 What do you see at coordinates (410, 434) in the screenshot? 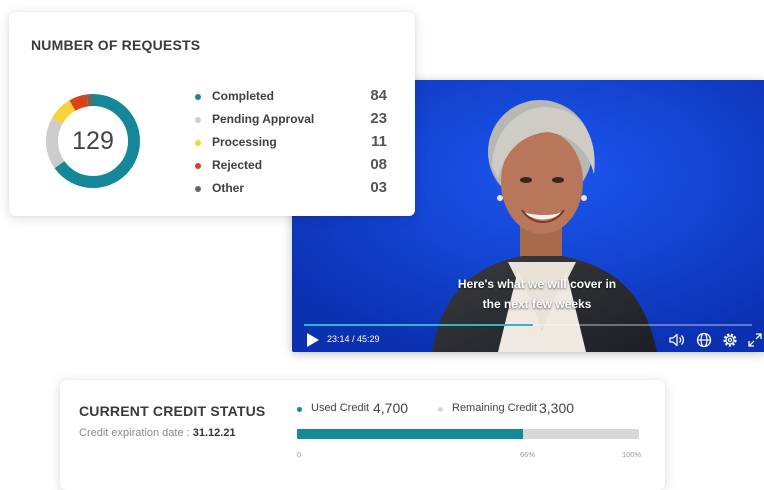
I see `credit-usage-fill` at bounding box center [410, 434].